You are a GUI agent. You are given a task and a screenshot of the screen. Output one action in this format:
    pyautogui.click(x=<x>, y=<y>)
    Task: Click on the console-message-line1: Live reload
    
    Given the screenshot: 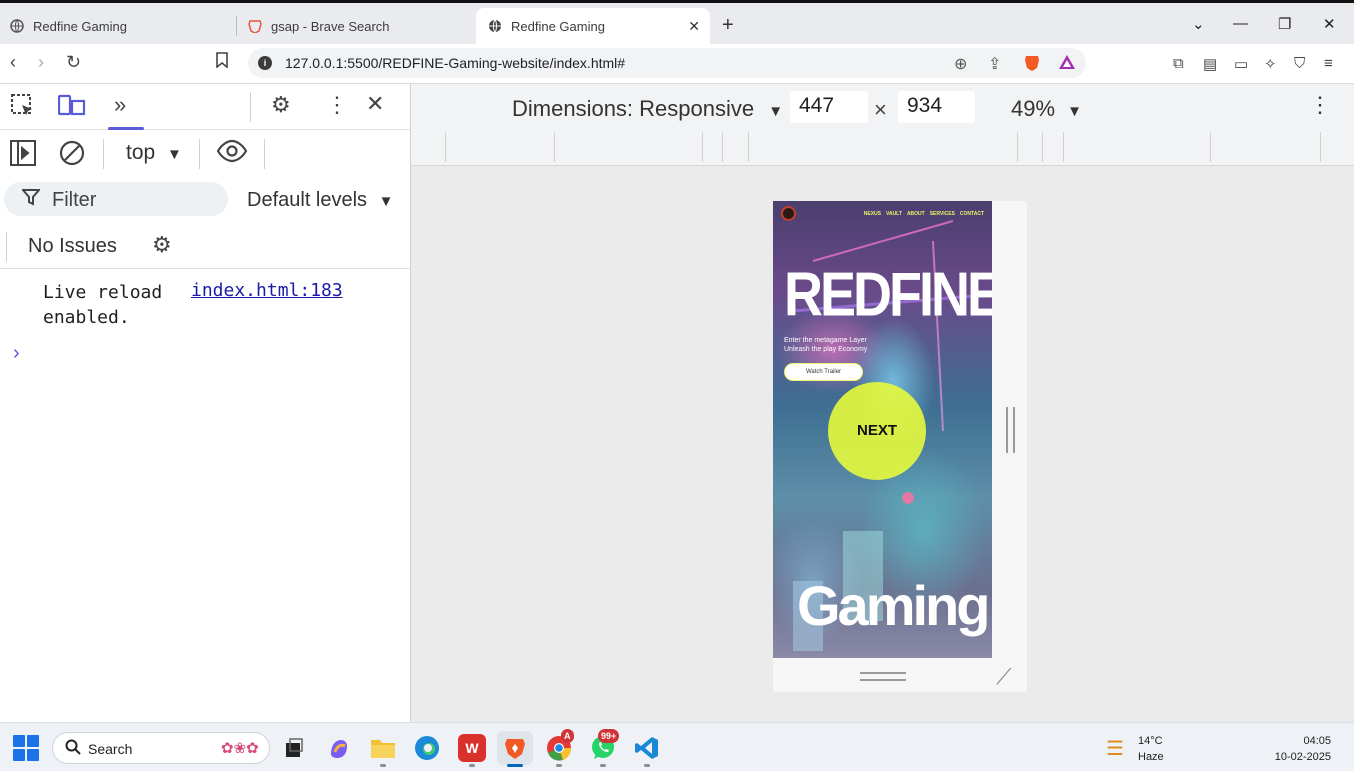 What is the action you would take?
    pyautogui.click(x=103, y=292)
    